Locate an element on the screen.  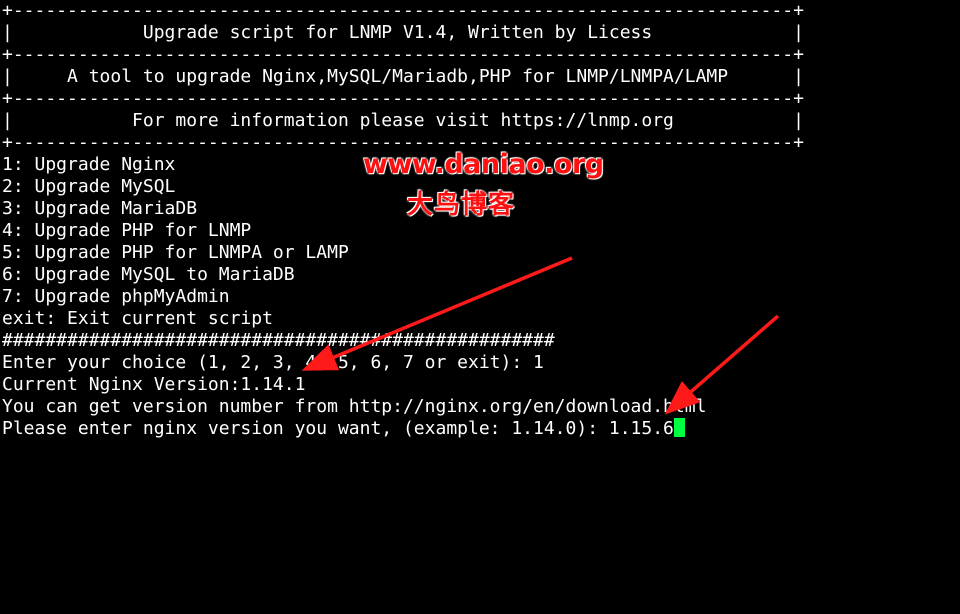
arrow-to-version is located at coordinates (722, 364).